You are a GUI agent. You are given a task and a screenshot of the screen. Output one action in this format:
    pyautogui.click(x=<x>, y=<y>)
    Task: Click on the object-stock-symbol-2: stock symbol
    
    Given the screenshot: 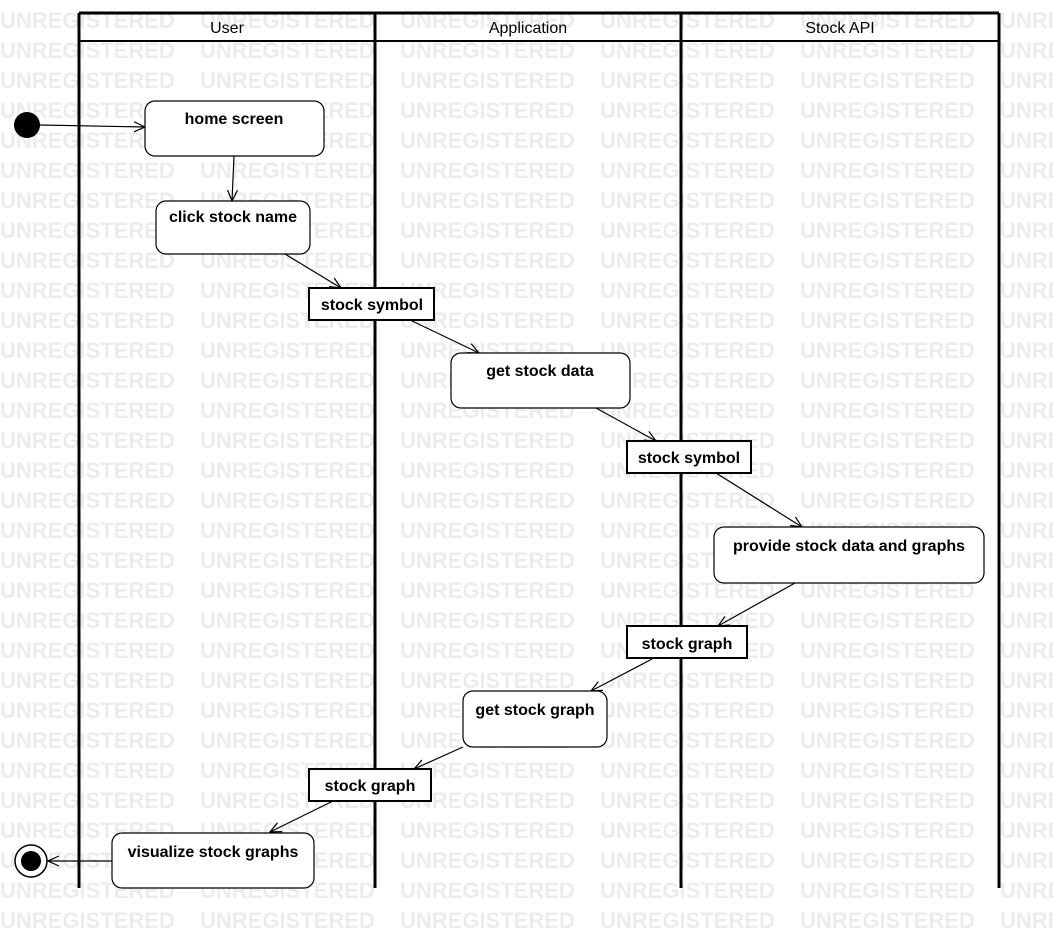 What is the action you would take?
    pyautogui.click(x=689, y=457)
    